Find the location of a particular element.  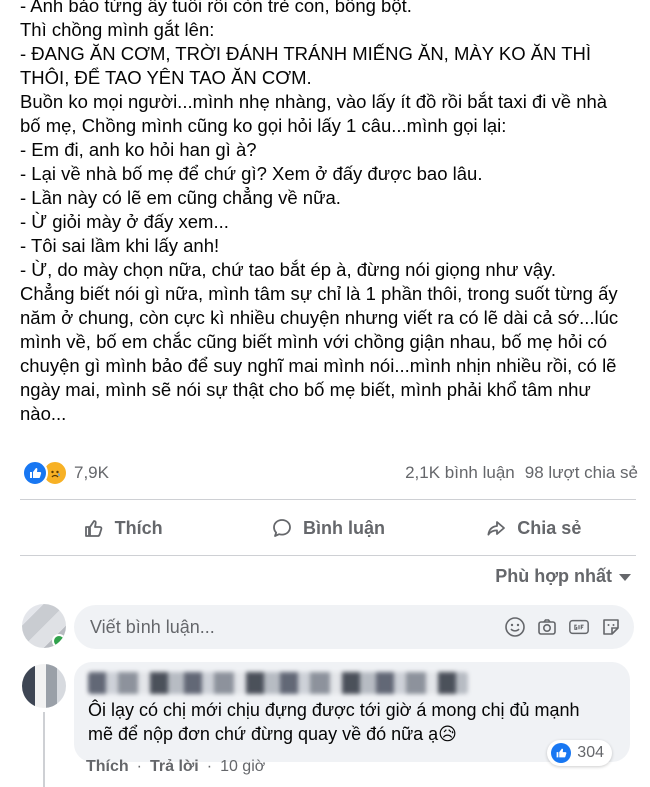

comment-input is located at coordinates (280, 627).